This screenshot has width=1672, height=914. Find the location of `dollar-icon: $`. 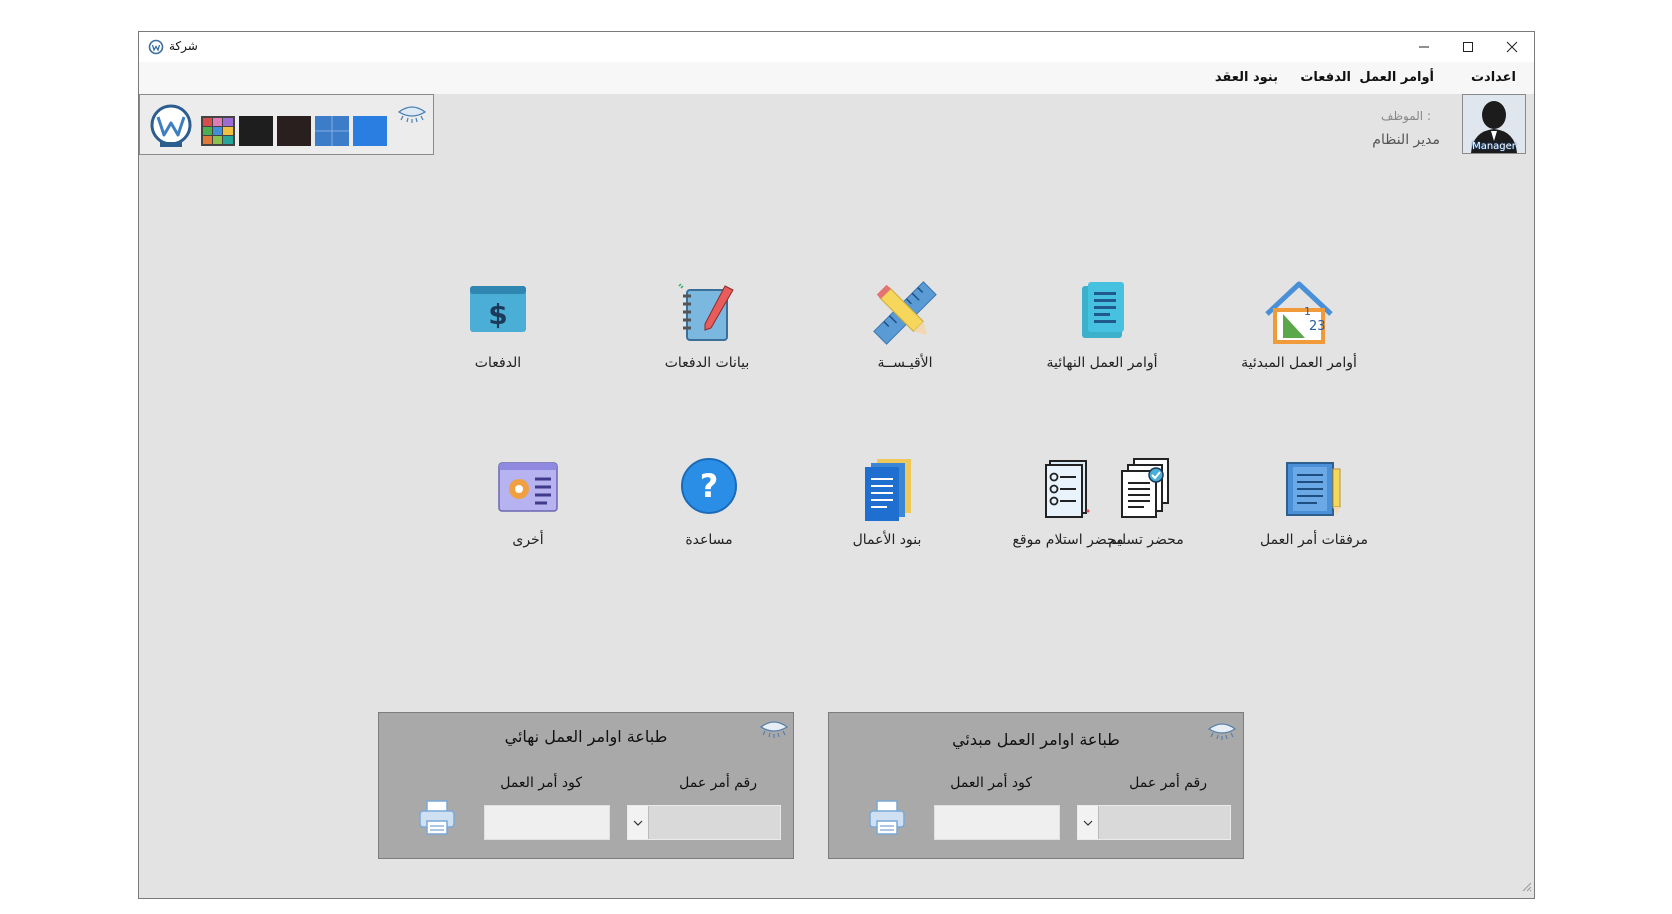

dollar-icon: $ is located at coordinates (498, 309).